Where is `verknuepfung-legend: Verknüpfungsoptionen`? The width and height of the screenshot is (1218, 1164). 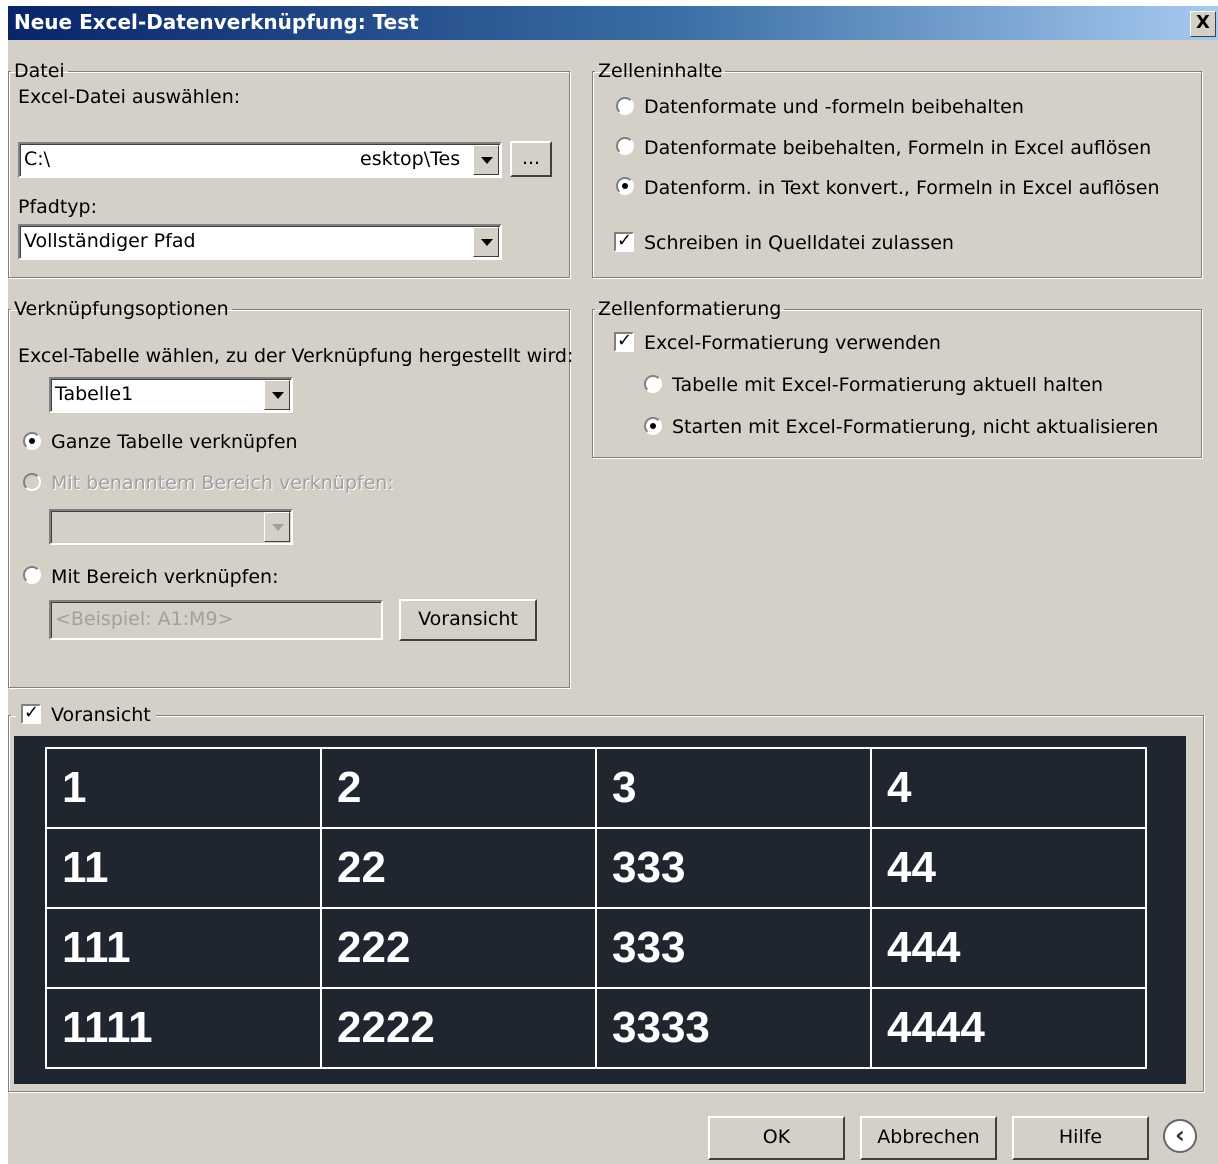 verknuepfung-legend: Verknüpfungsoptionen is located at coordinates (121, 309).